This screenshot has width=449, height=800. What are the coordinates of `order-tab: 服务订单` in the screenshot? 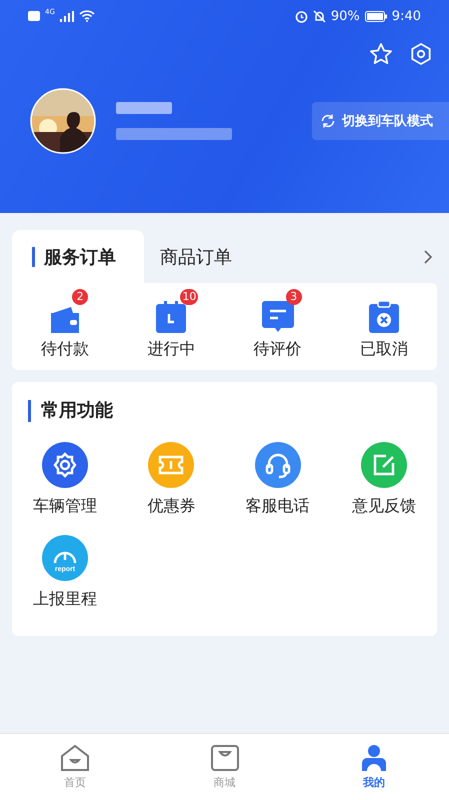 It's located at (78, 256).